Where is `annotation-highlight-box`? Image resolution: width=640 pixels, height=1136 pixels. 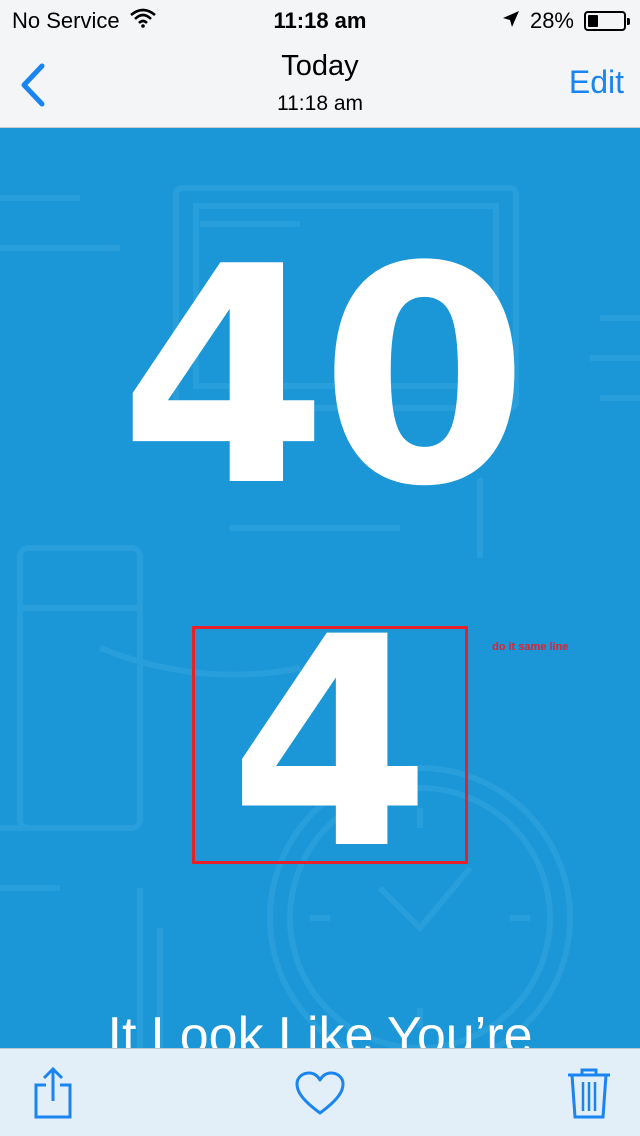
annotation-highlight-box is located at coordinates (330, 745).